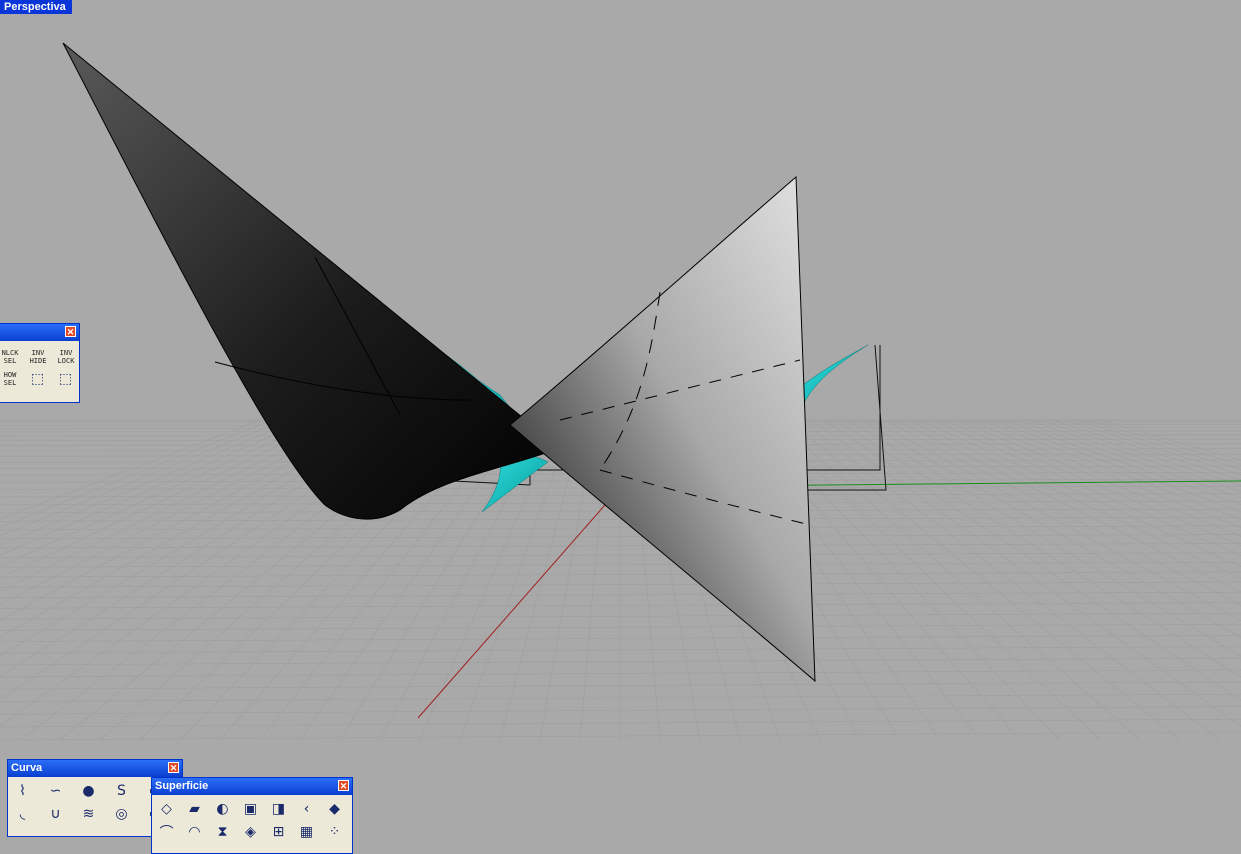  What do you see at coordinates (11, 357) in the screenshot?
I see `unlock-selected-button: NLCK SEL` at bounding box center [11, 357].